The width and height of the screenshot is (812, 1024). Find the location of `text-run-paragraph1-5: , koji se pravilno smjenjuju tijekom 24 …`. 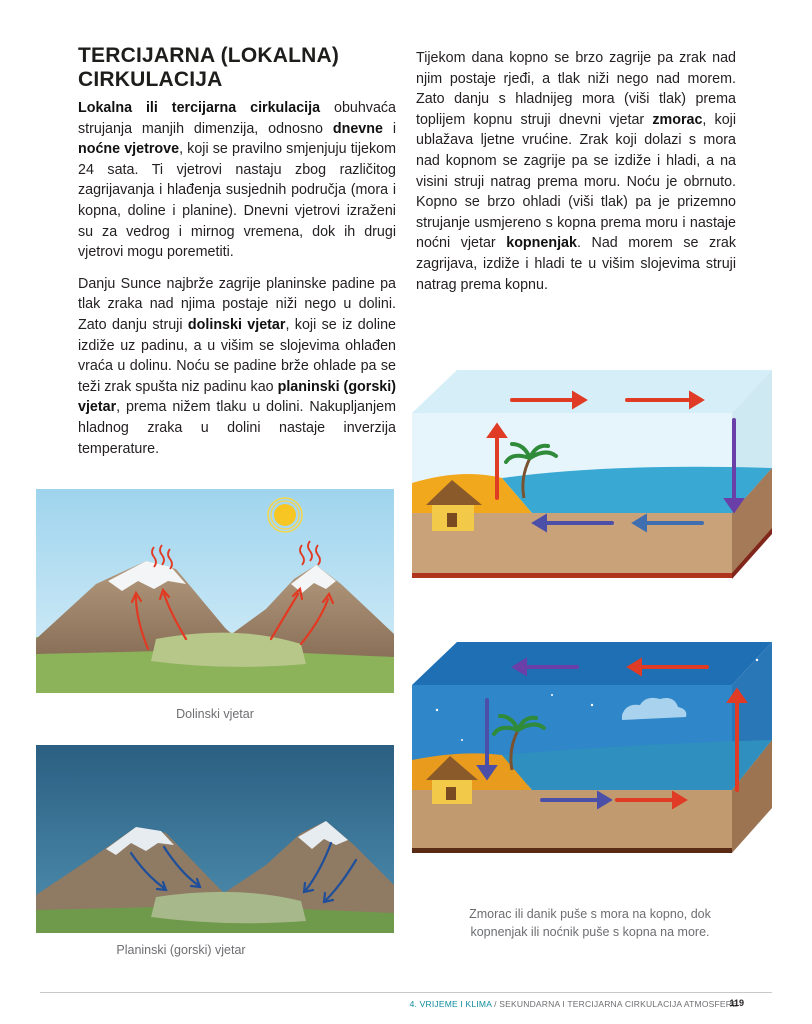

text-run-paragraph1-5: , koji se pravilno smjenjuju tijekom 24 … is located at coordinates (237, 201).